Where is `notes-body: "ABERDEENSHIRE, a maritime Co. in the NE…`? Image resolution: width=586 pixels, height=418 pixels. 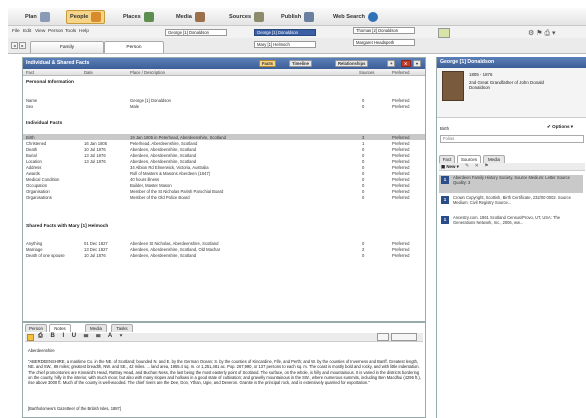 notes-body: "ABERDEENSHIRE, a maritime Co. in the NE… is located at coordinates (225, 372).